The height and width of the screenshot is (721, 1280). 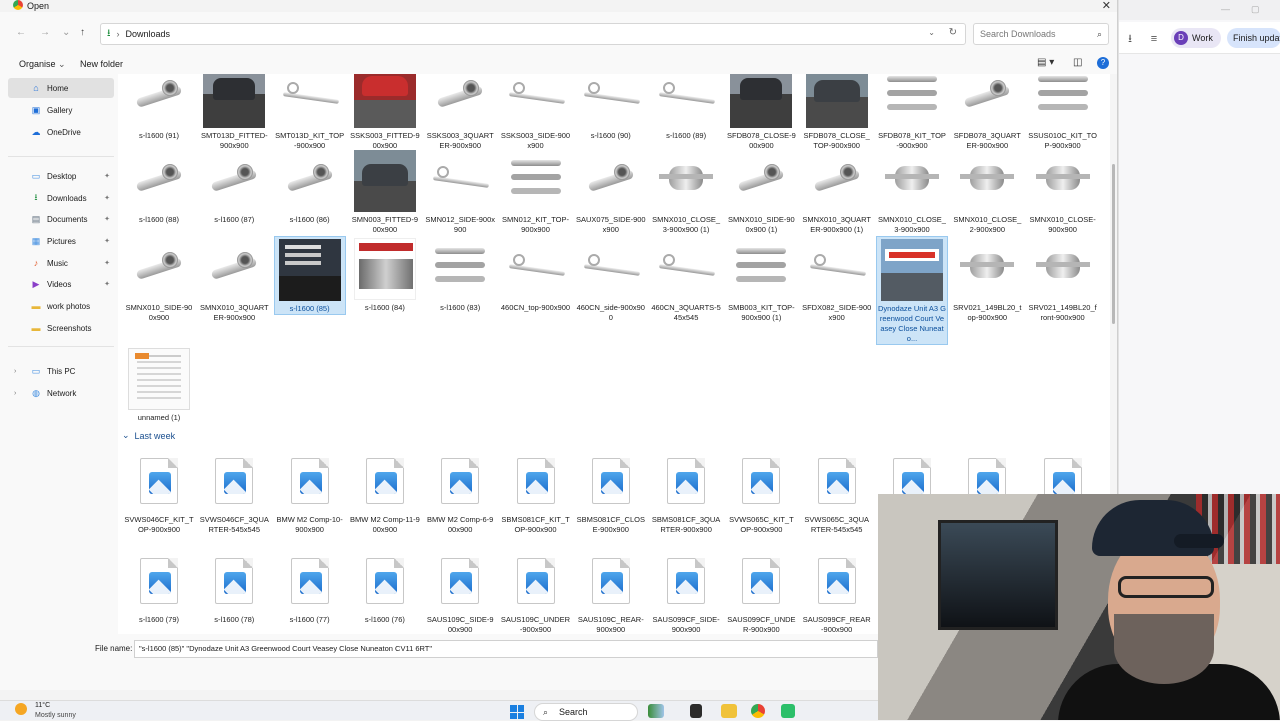 I want to click on file-tile: SAUS109C_REAR-900x900, so click(x=611, y=591).